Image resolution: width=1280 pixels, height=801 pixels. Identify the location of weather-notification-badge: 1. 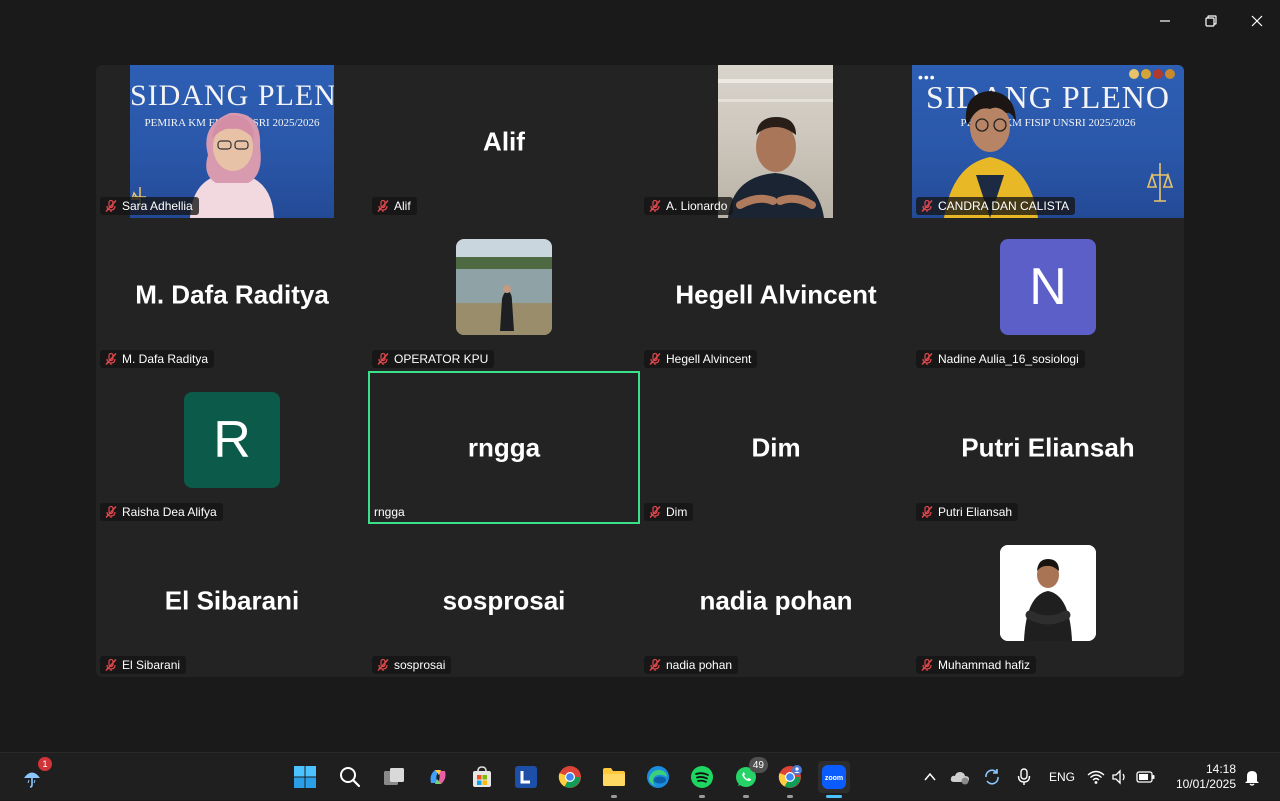
(45, 764).